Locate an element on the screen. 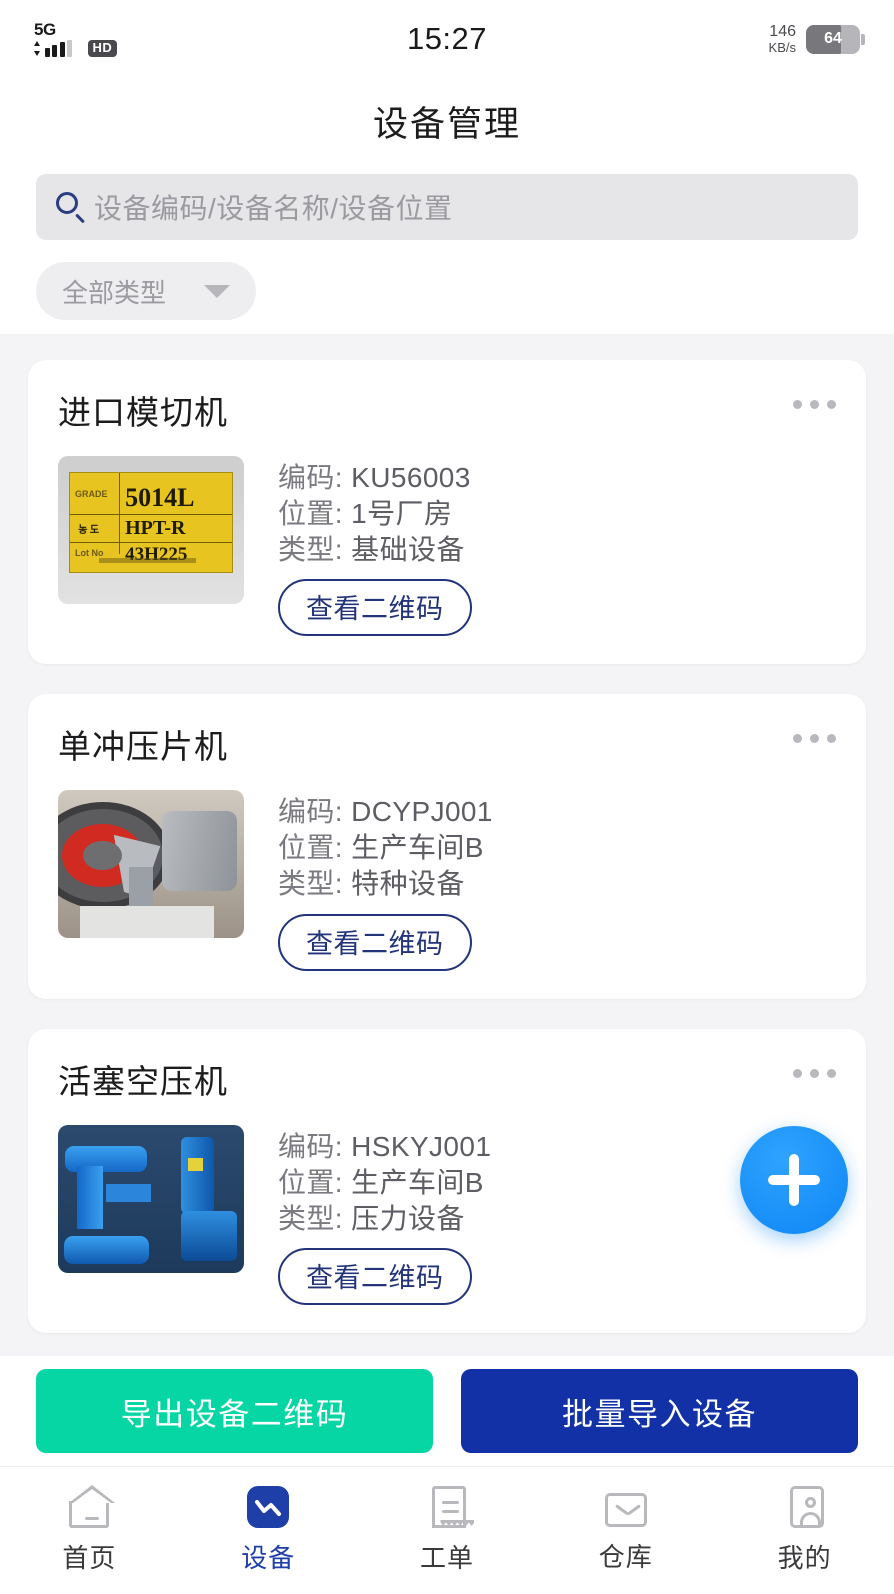  battery-level-label: 64 is located at coordinates (833, 38).